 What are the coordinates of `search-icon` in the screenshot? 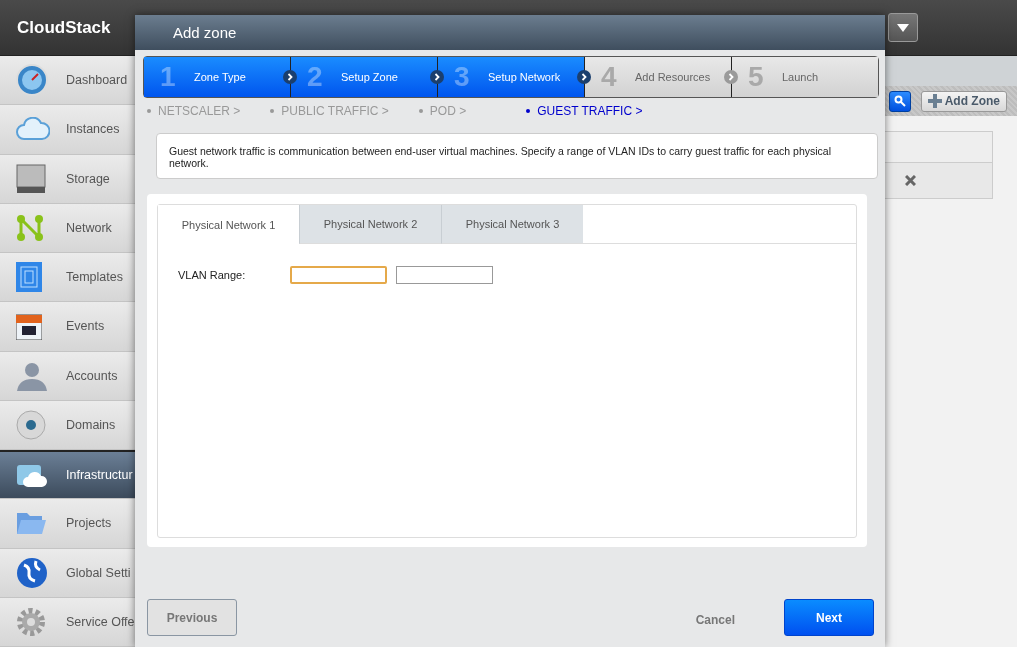 It's located at (899, 101).